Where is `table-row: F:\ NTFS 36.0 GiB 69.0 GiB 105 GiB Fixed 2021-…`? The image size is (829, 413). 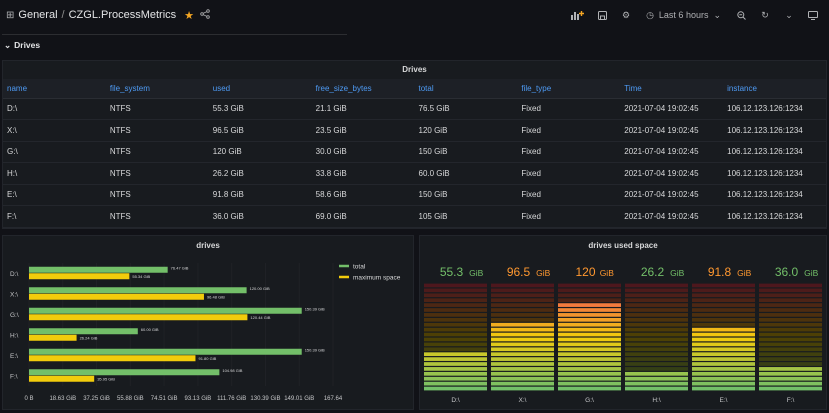 table-row: F:\ NTFS 36.0 GiB 69.0 GiB 105 GiB Fixed 2021-… is located at coordinates (414, 216).